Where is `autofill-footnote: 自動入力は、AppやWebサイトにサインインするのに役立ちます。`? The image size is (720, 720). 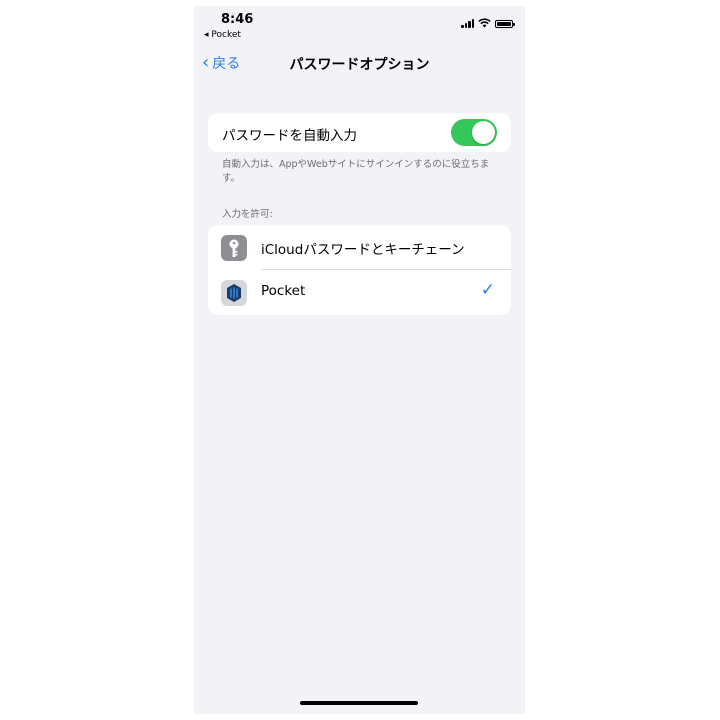 autofill-footnote: 自動入力は、AppやWebサイトにサインインするのに役立ちます。 is located at coordinates (356, 171).